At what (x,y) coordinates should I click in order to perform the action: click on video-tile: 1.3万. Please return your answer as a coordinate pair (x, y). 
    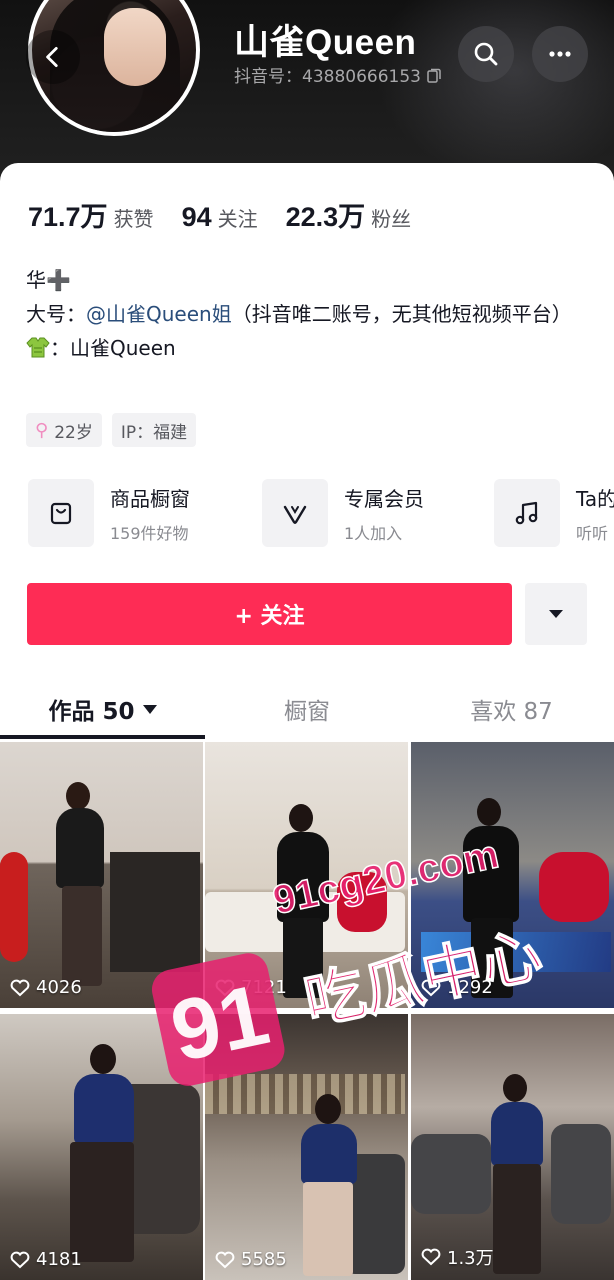
    Looking at the image, I should click on (512, 1147).